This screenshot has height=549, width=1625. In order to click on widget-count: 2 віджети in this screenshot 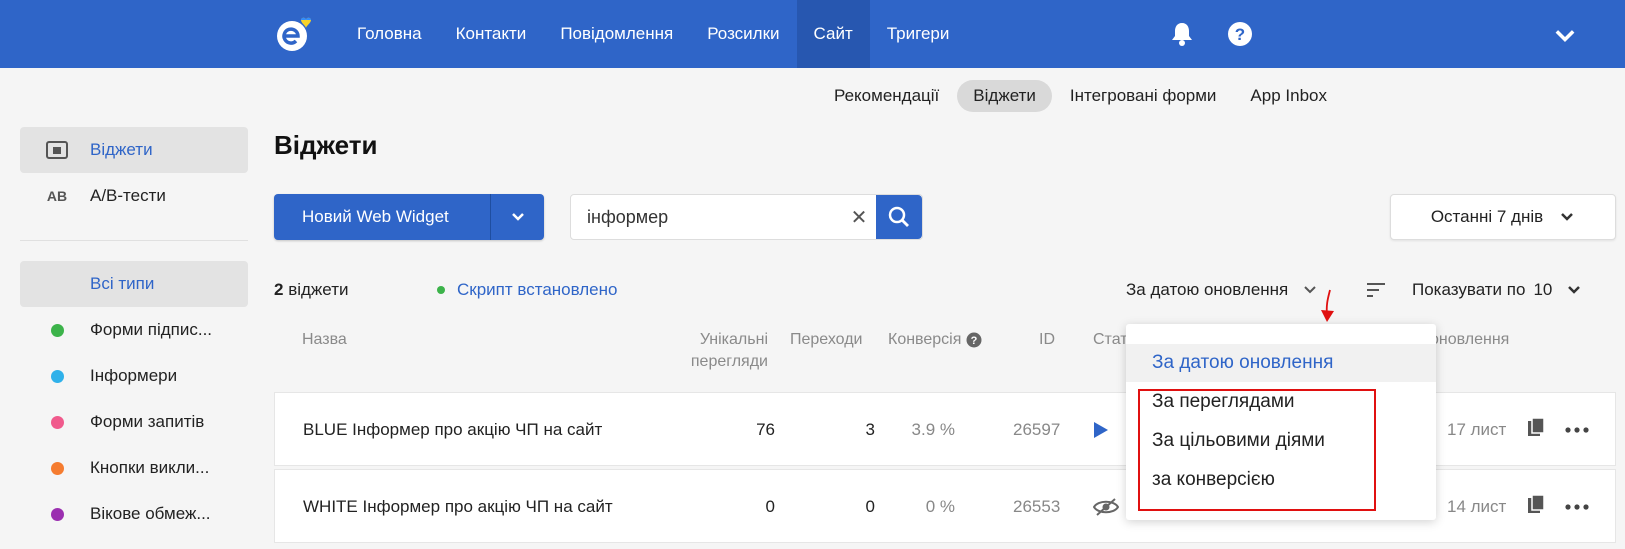, I will do `click(311, 290)`.